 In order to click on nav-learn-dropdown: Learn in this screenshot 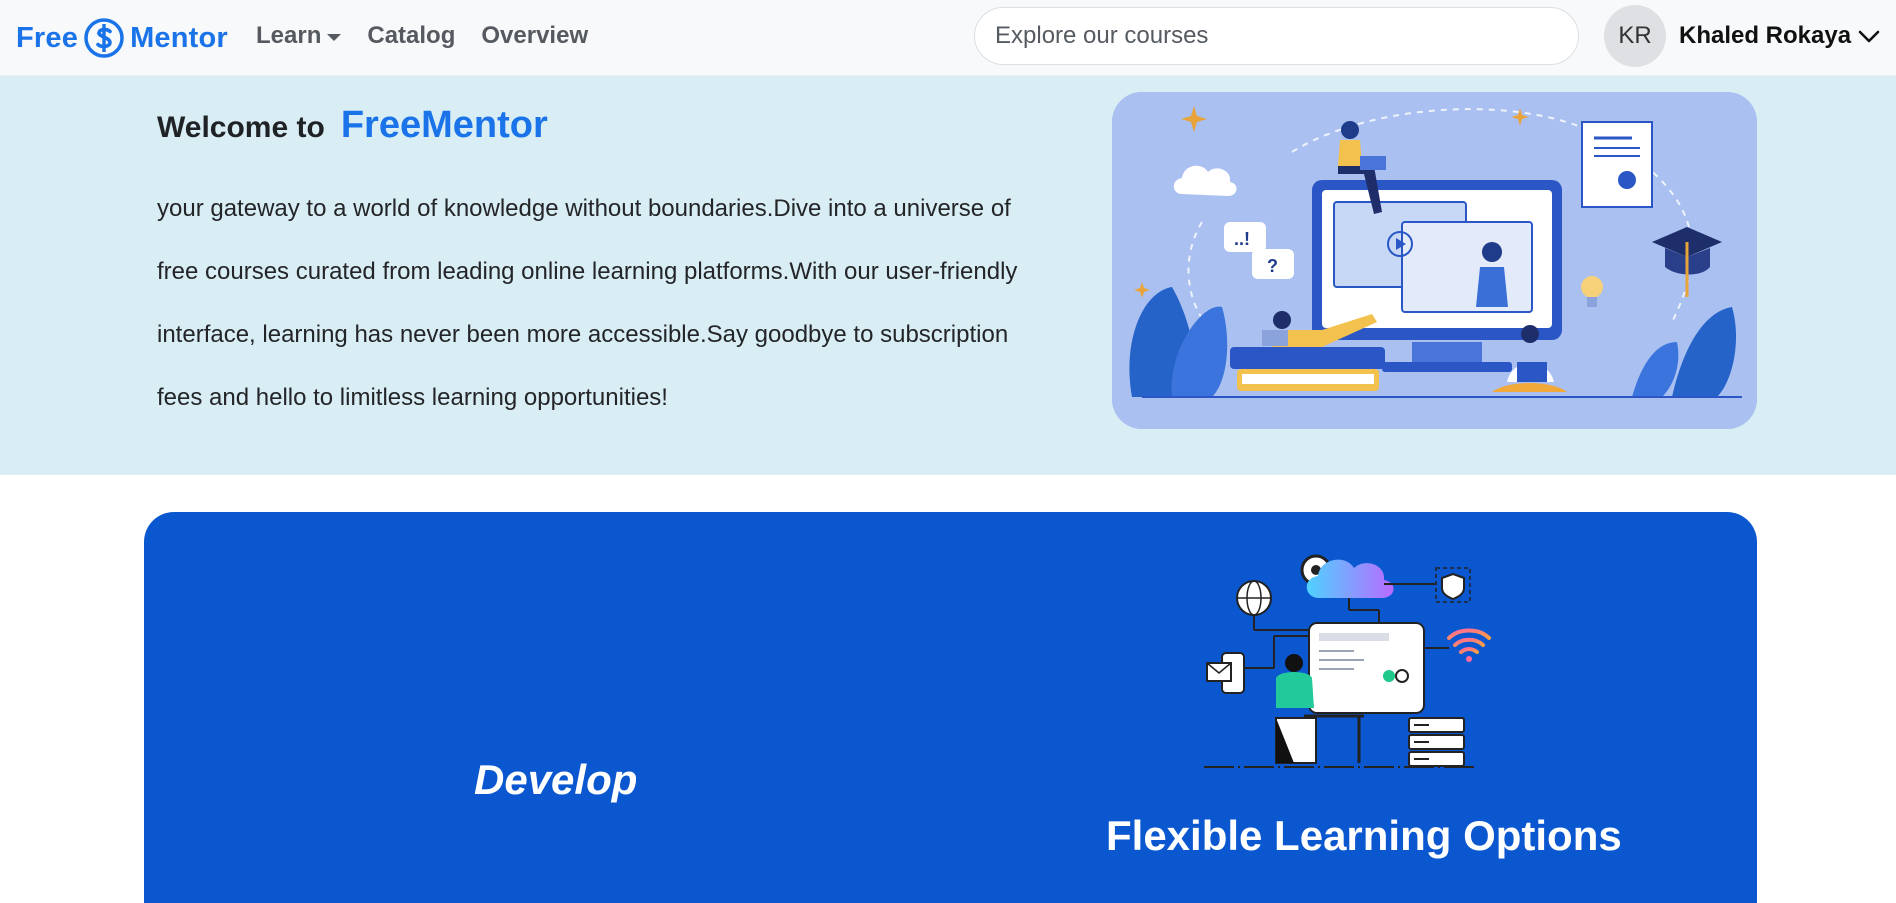, I will do `click(299, 36)`.